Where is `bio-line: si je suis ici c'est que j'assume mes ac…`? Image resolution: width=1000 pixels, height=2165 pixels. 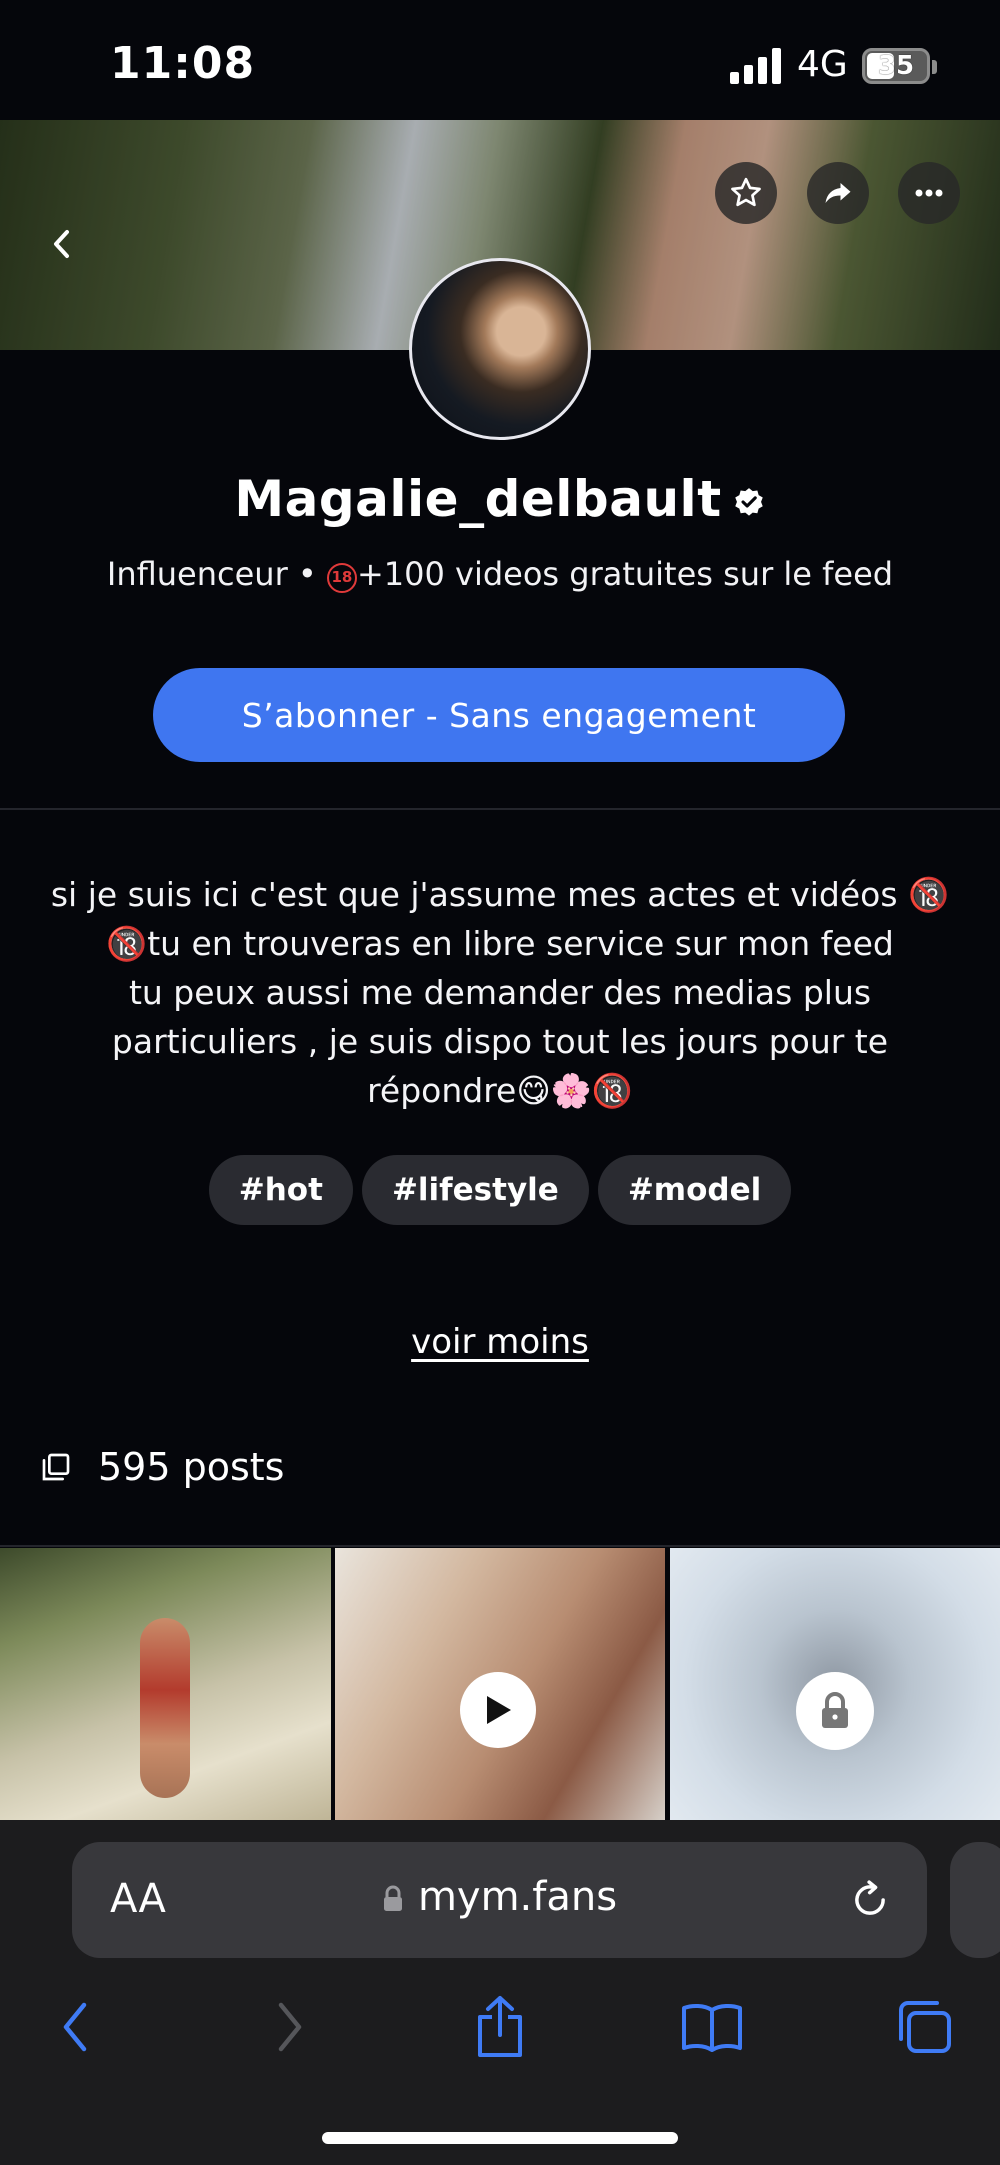
bio-line: si je suis ici c'est que j'assume mes ac… is located at coordinates (500, 894).